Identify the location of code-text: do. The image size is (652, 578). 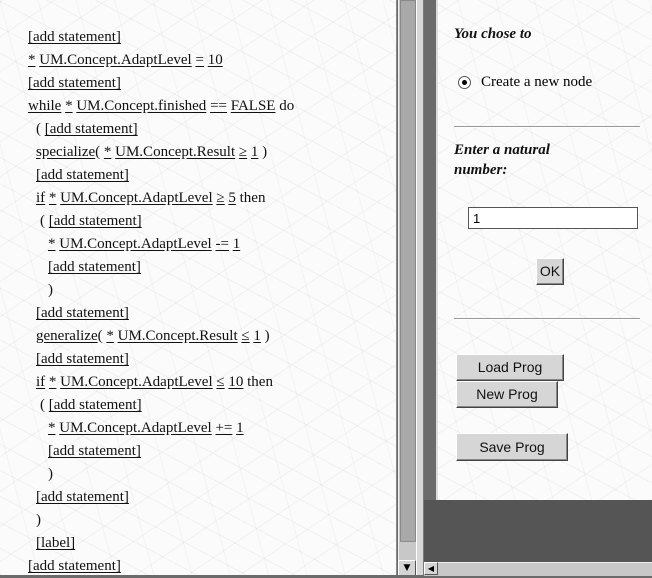
(285, 106).